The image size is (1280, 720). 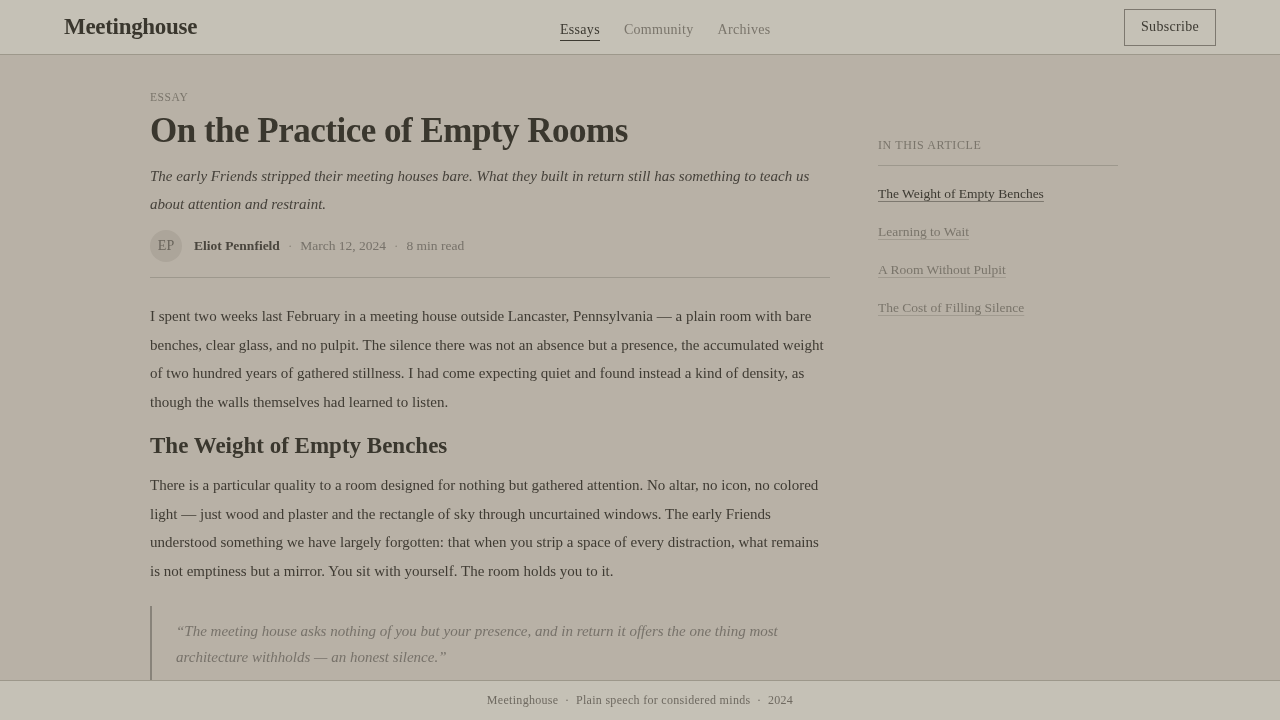 I want to click on body-paragraph: There is a particular quality to a room designed for nothing but gathered attention. No altar, no icon, no colored light — just wood and plaster and the rectangle of sky through uncurtained windows. The early Friends understood something we have largely forgotten: that when you strip a space of every distraction, what remains is not emptiness but a mirror. You sit with yourself. The room holds you to it., so click(x=485, y=528).